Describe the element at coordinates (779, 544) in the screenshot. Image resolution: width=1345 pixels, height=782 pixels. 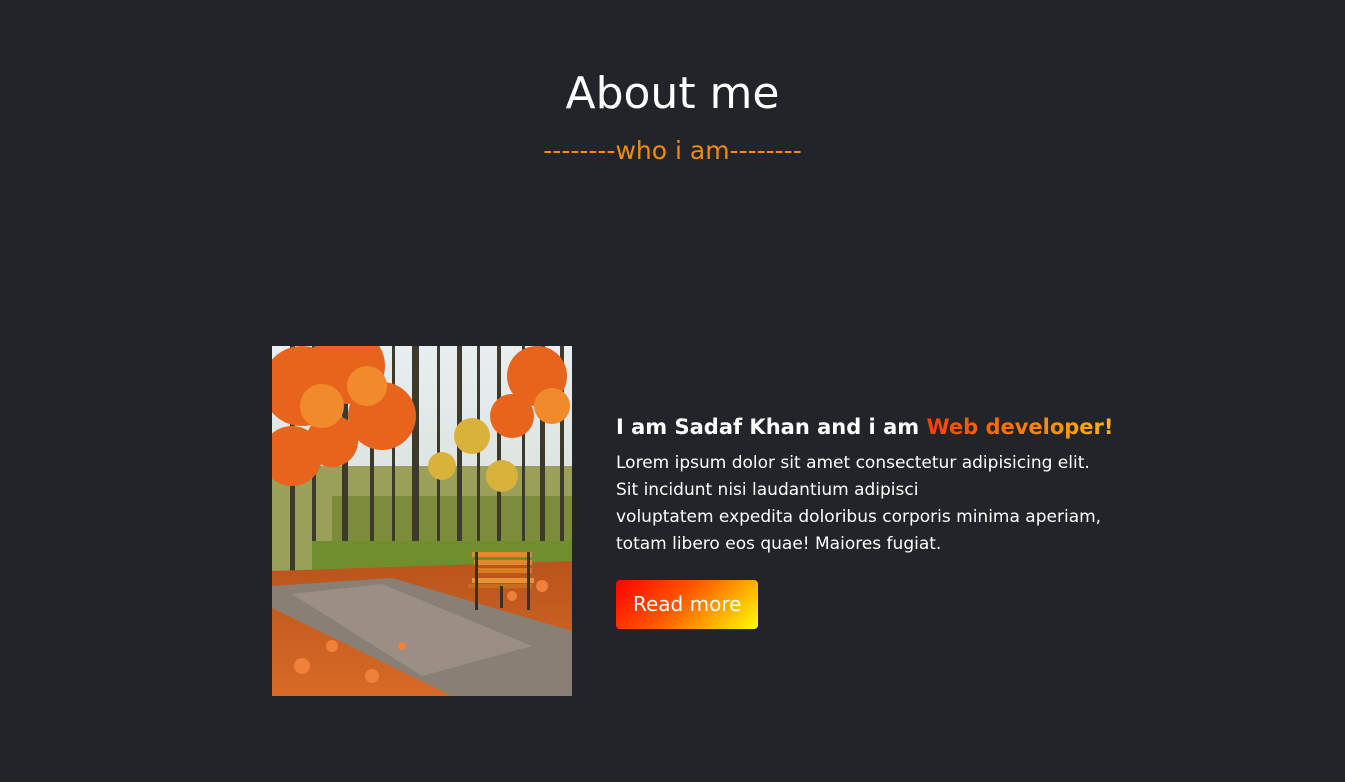
I see `description-line: totam libero eos quae! Maiores fugiat.` at that location.